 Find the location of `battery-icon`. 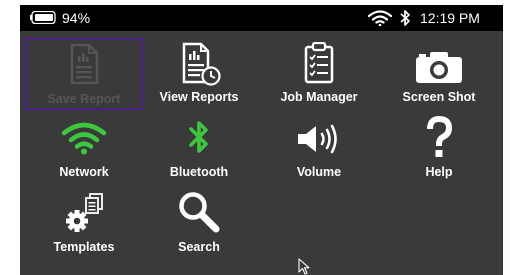

battery-icon is located at coordinates (43, 17).